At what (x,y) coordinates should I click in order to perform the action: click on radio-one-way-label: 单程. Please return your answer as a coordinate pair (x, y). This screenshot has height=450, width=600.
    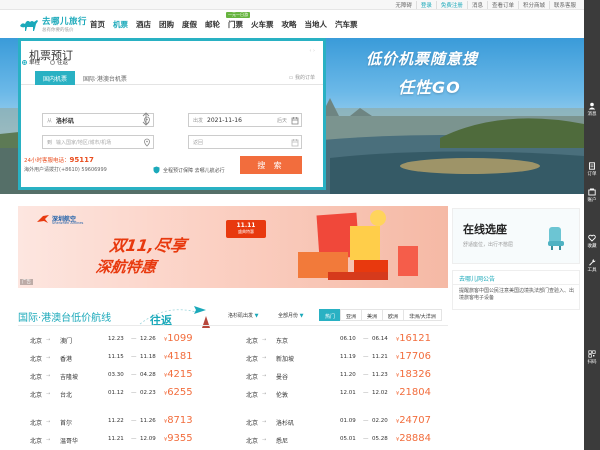
    Looking at the image, I should click on (35, 63).